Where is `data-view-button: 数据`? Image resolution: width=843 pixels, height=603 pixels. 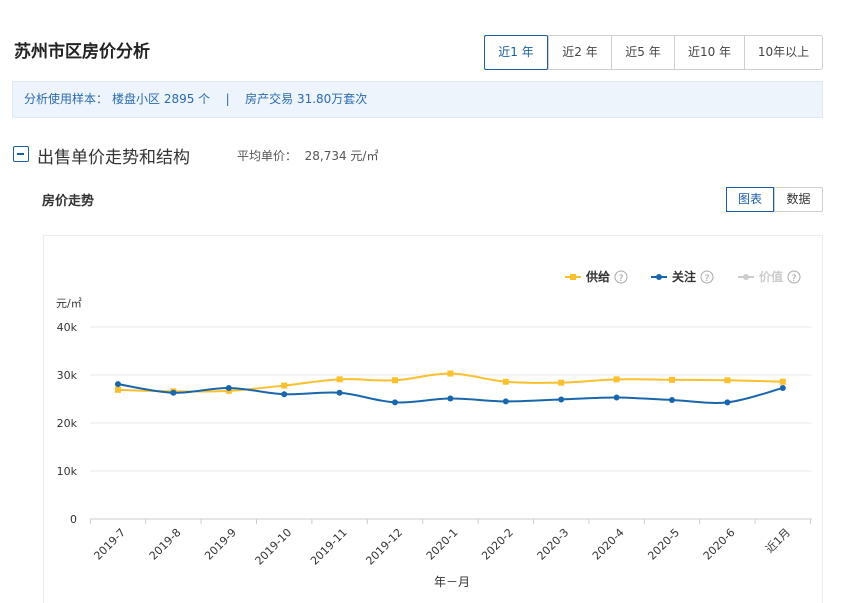
data-view-button: 数据 is located at coordinates (798, 199).